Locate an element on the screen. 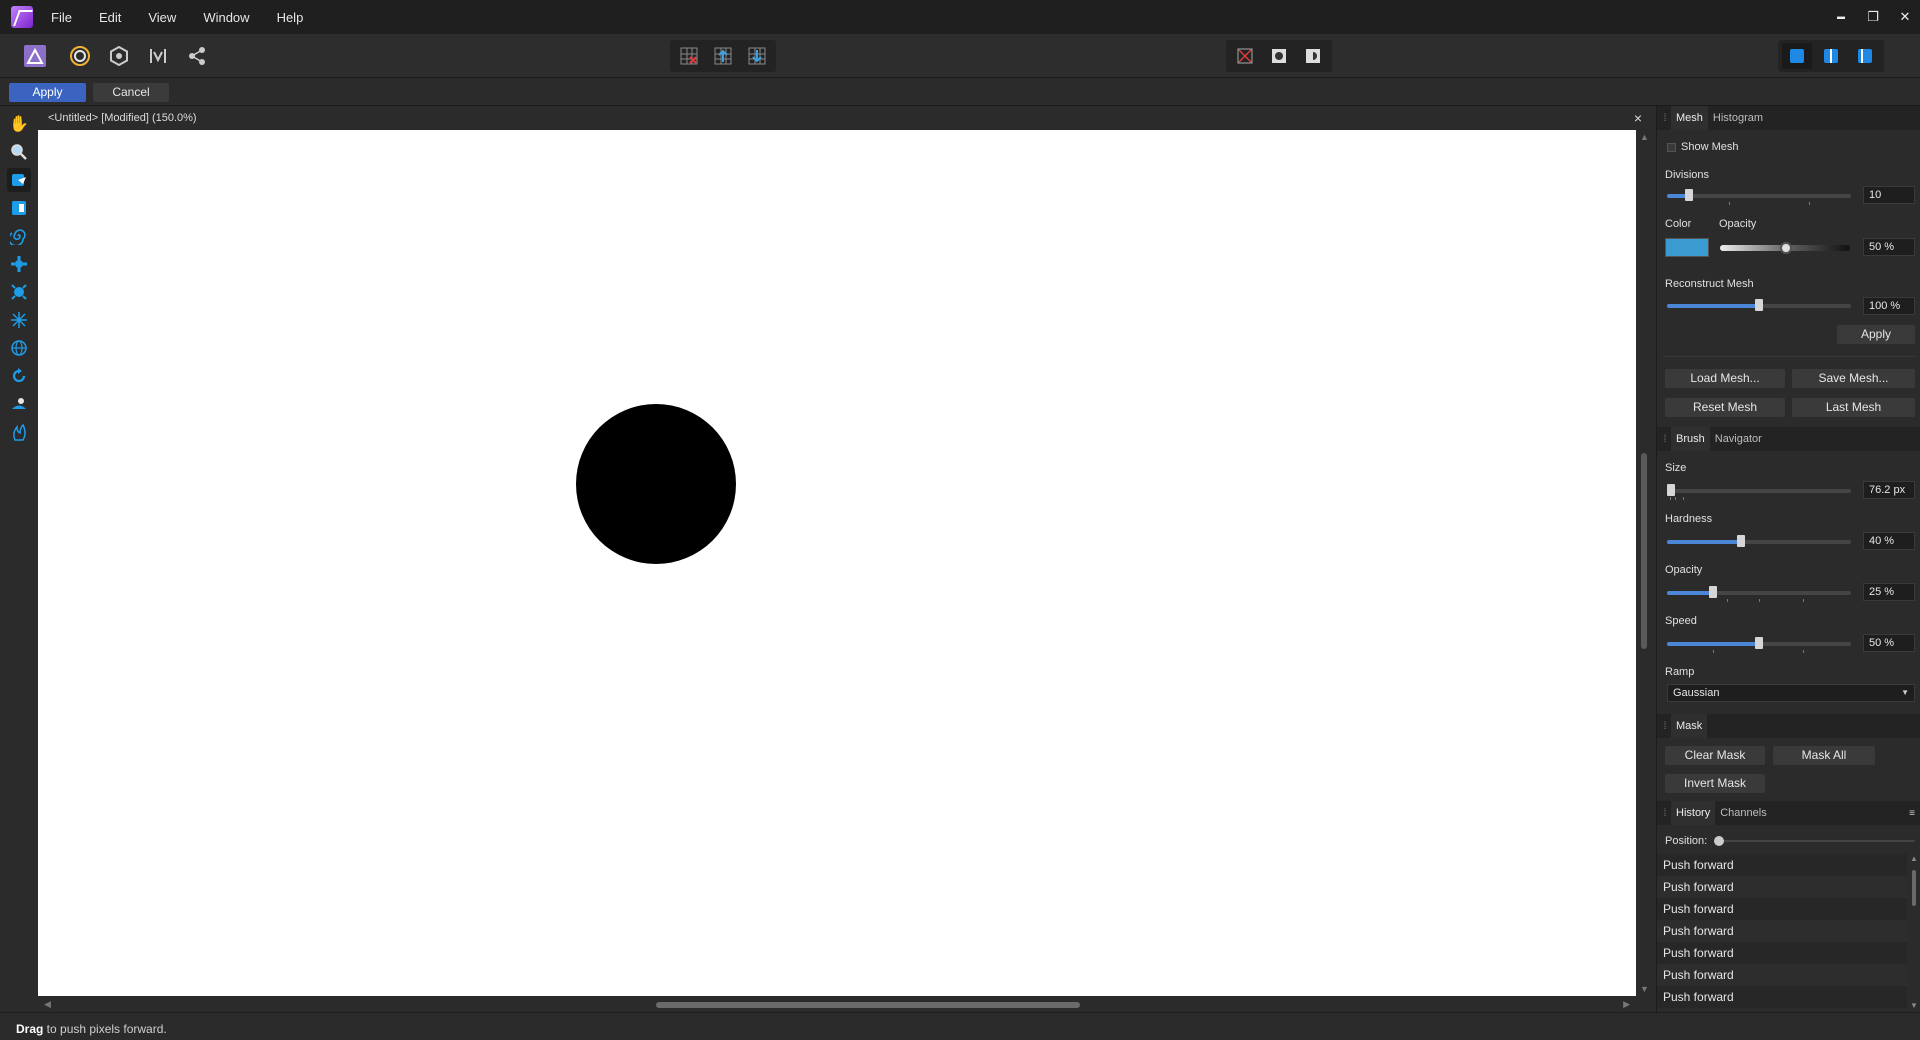 The width and height of the screenshot is (1920, 1040). menu-file: File is located at coordinates (61, 17).